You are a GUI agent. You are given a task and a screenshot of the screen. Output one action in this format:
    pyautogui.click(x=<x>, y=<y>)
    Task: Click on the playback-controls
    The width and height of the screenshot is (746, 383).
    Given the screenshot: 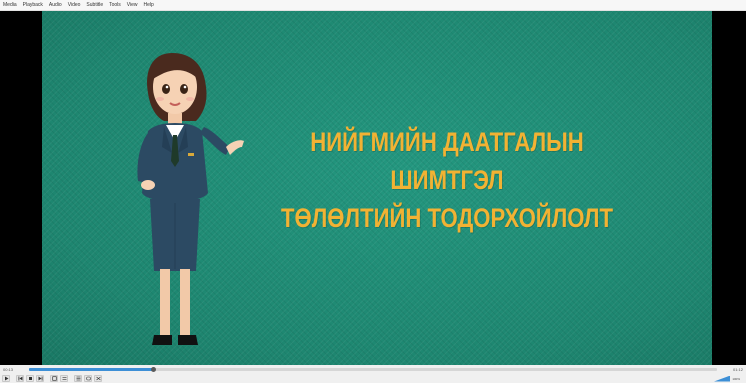 What is the action you would take?
    pyautogui.click(x=373, y=378)
    